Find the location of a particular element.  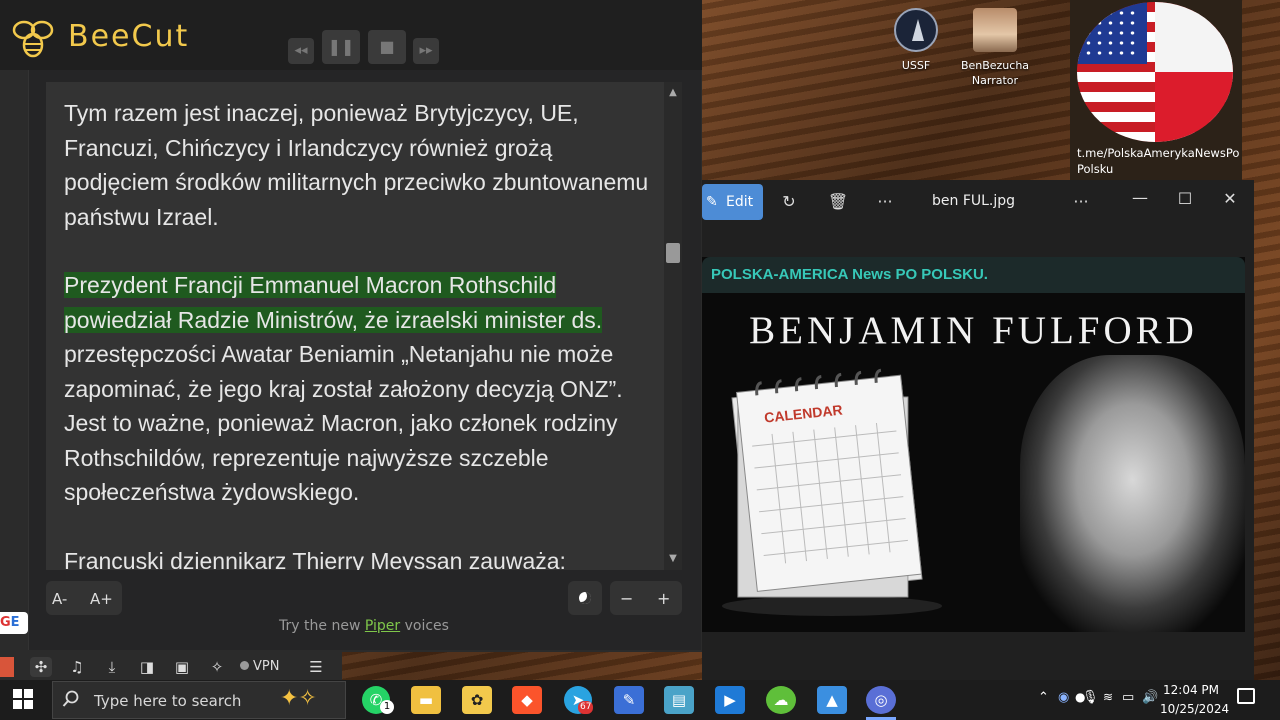

flag-tile-caption: t.me/PolskaAmerykaNewsPo Polsku is located at coordinates (1158, 161).